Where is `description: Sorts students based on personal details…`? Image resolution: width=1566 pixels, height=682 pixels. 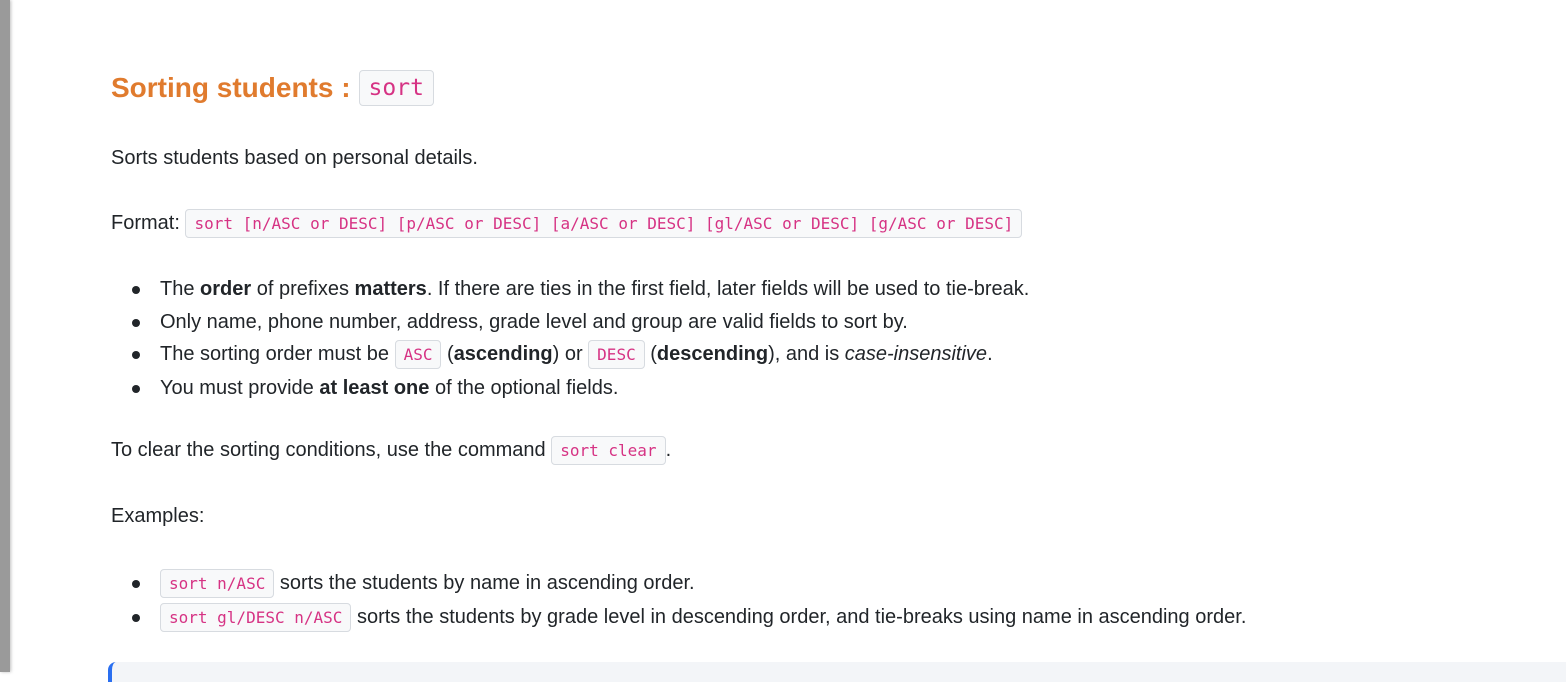
description: Sorts students based on personal details… is located at coordinates (294, 158).